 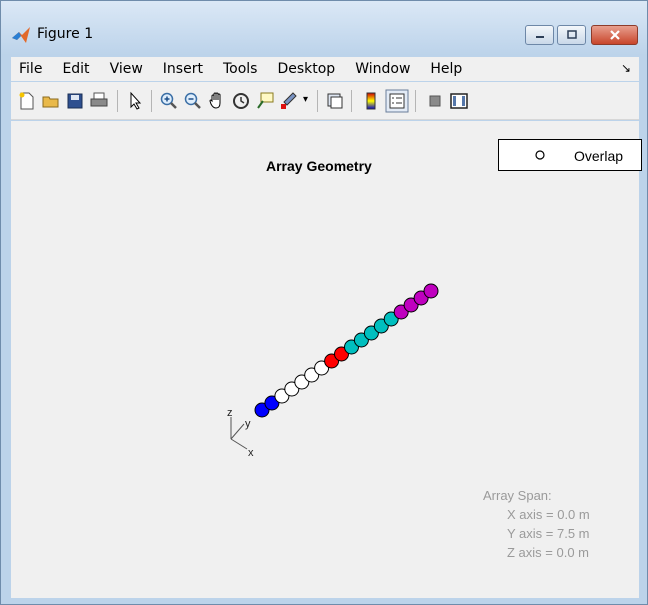 I want to click on array-span-heading: Array Span:, so click(x=517, y=495).